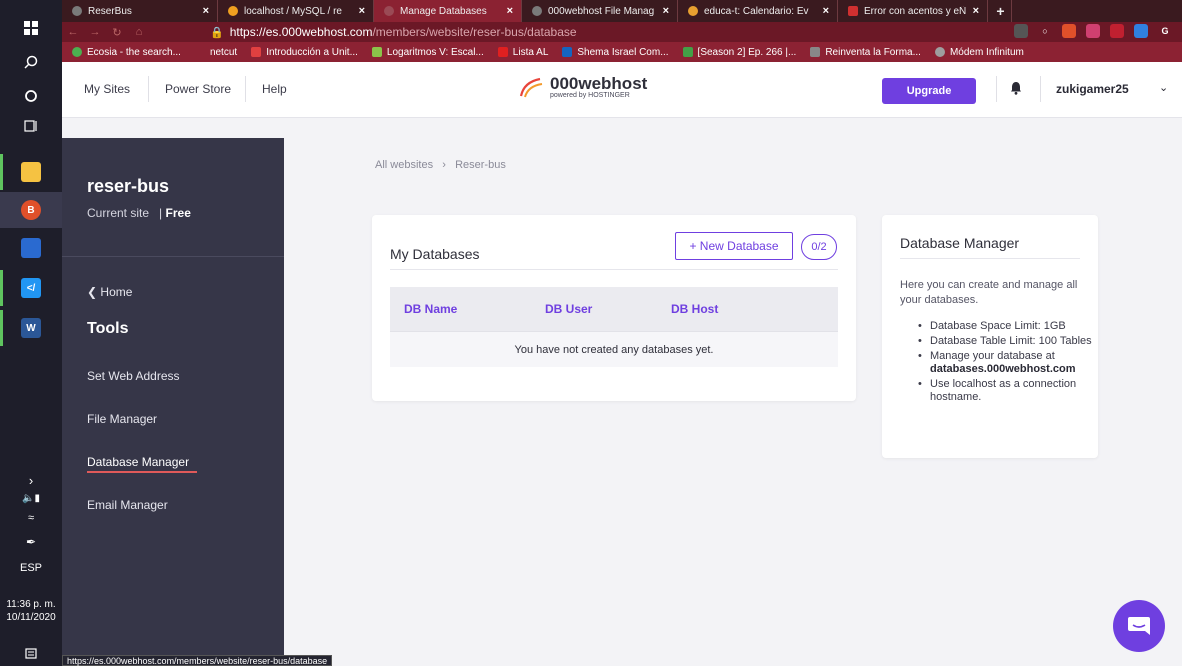  I want to click on database-count-badge: 0/2, so click(819, 247).